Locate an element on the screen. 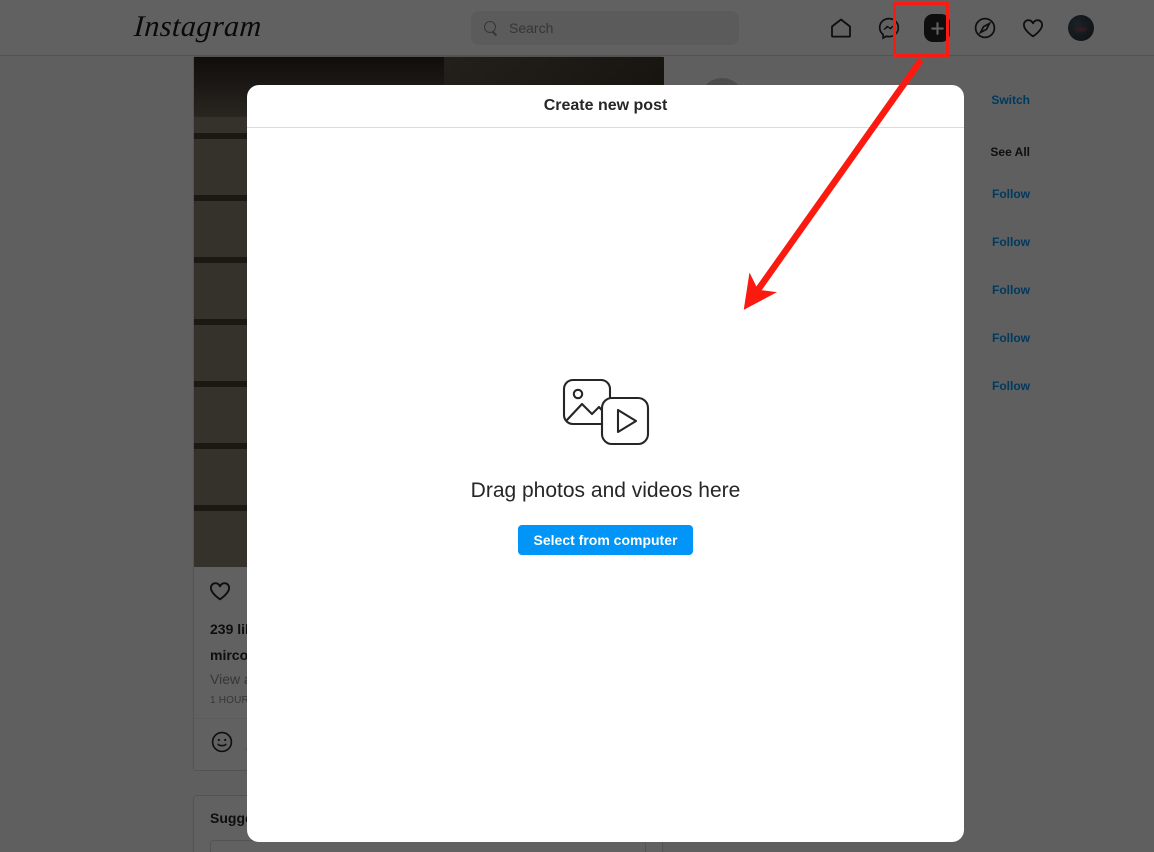 The width and height of the screenshot is (1154, 852). modal-header: Create new post is located at coordinates (605, 106).